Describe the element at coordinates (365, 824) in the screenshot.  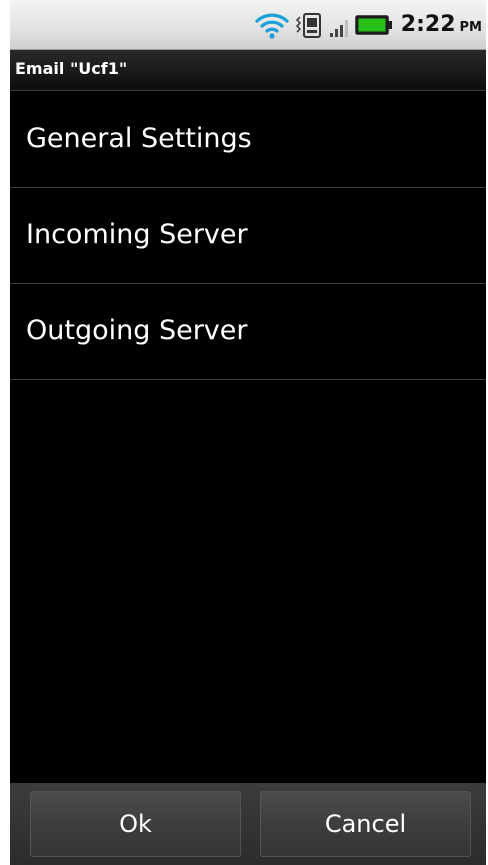
I see `cancel-button: Cancel` at that location.